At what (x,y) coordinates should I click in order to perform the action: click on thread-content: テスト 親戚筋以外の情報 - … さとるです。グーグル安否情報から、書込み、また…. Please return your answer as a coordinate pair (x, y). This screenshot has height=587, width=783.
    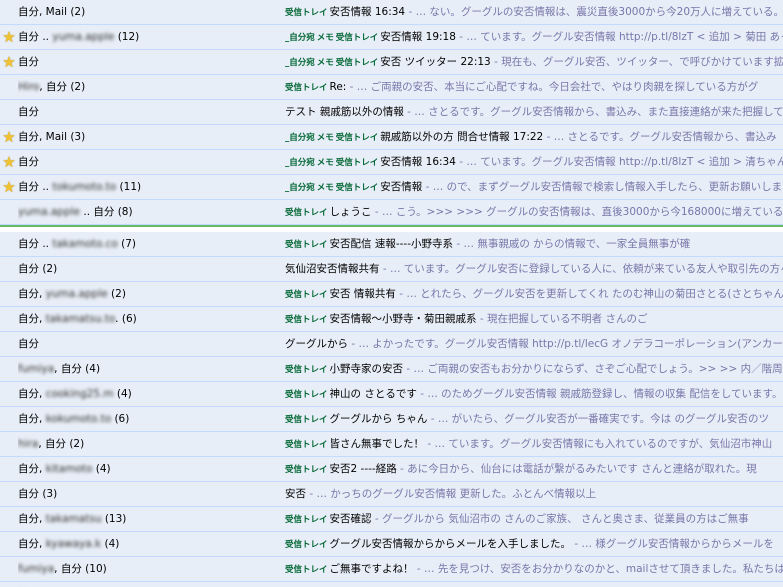
    Looking at the image, I should click on (534, 112).